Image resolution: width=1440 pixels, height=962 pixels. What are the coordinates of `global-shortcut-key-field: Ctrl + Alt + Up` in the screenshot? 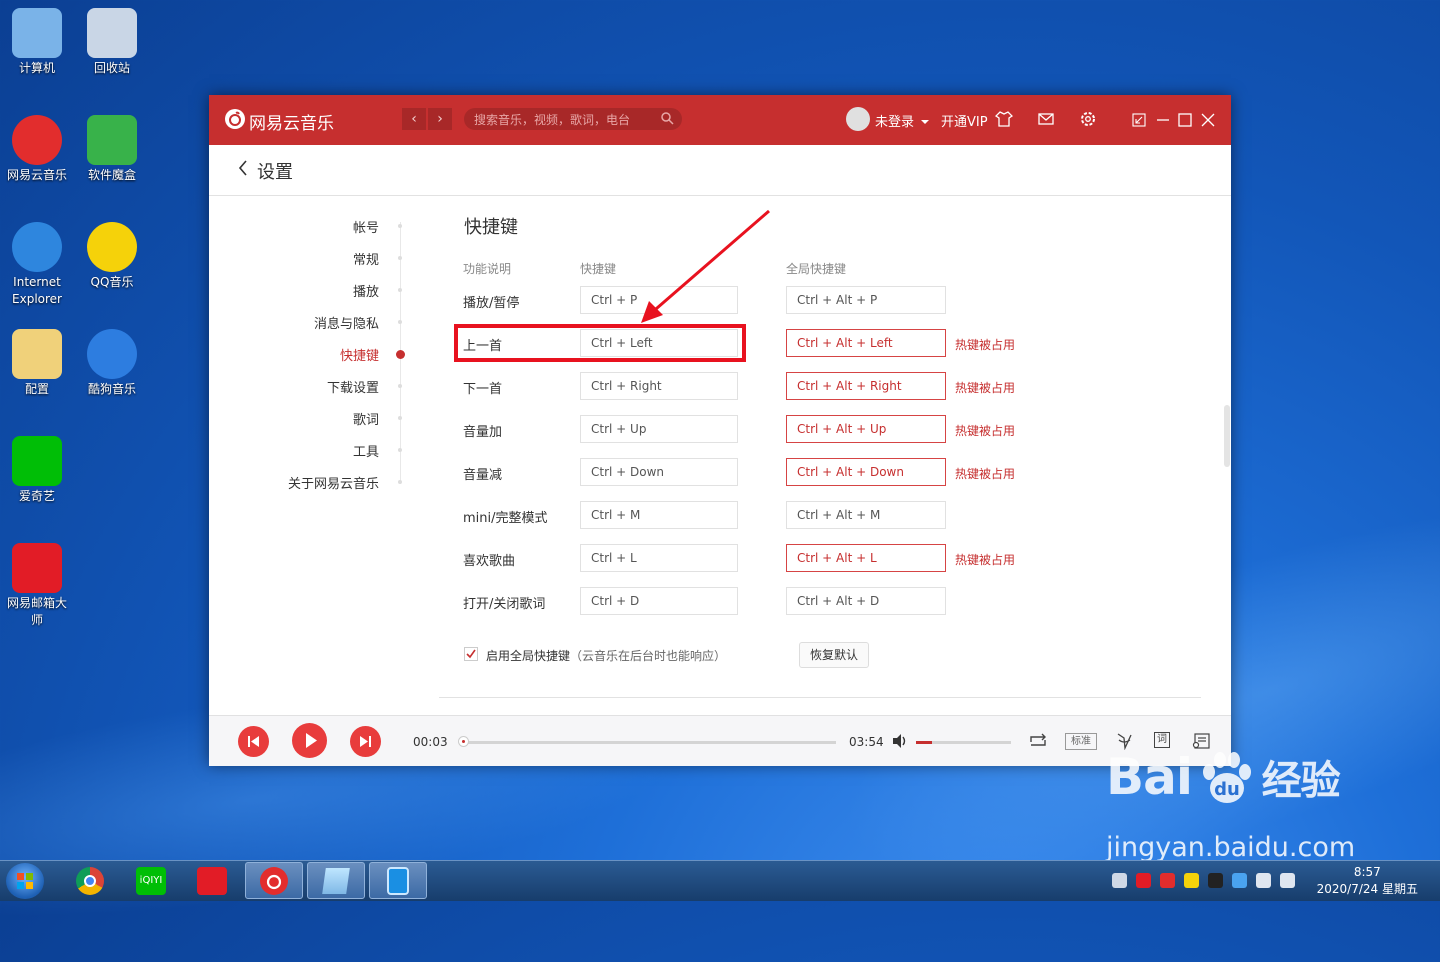 It's located at (866, 429).